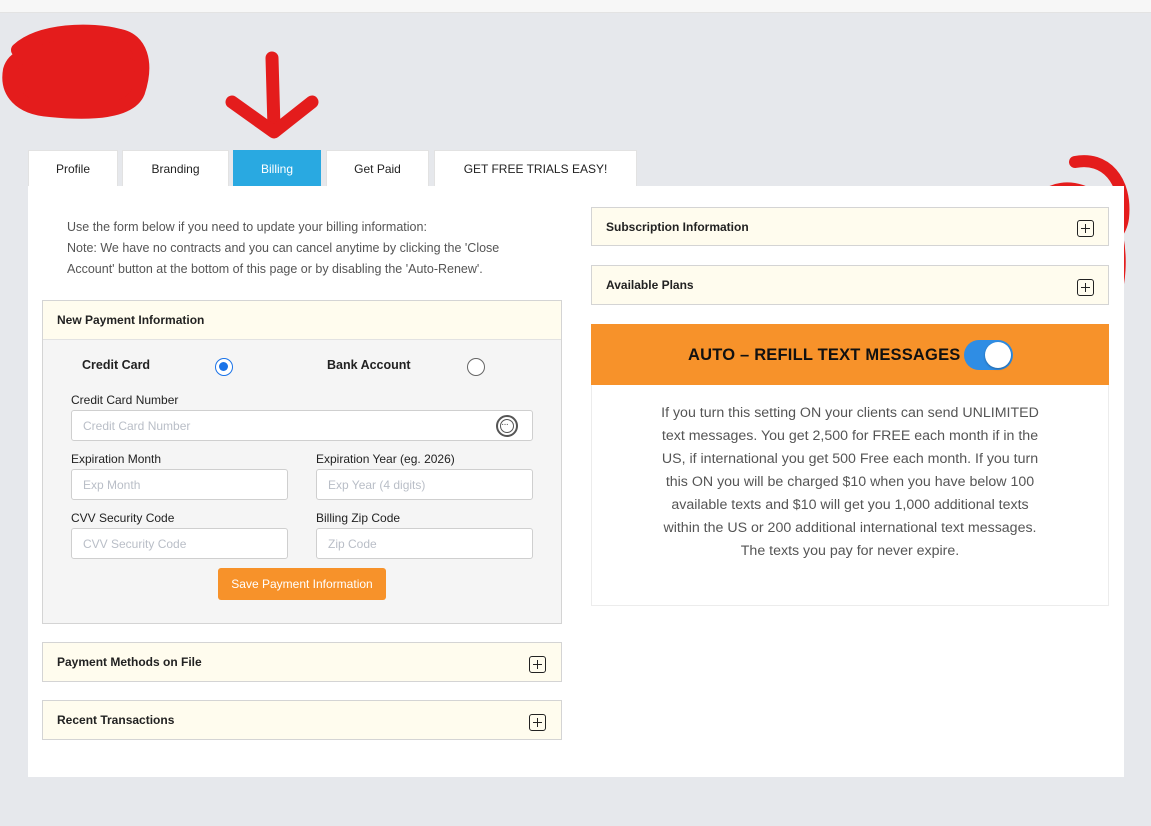  What do you see at coordinates (850, 226) in the screenshot?
I see `subscription-accordion: Subscription Information` at bounding box center [850, 226].